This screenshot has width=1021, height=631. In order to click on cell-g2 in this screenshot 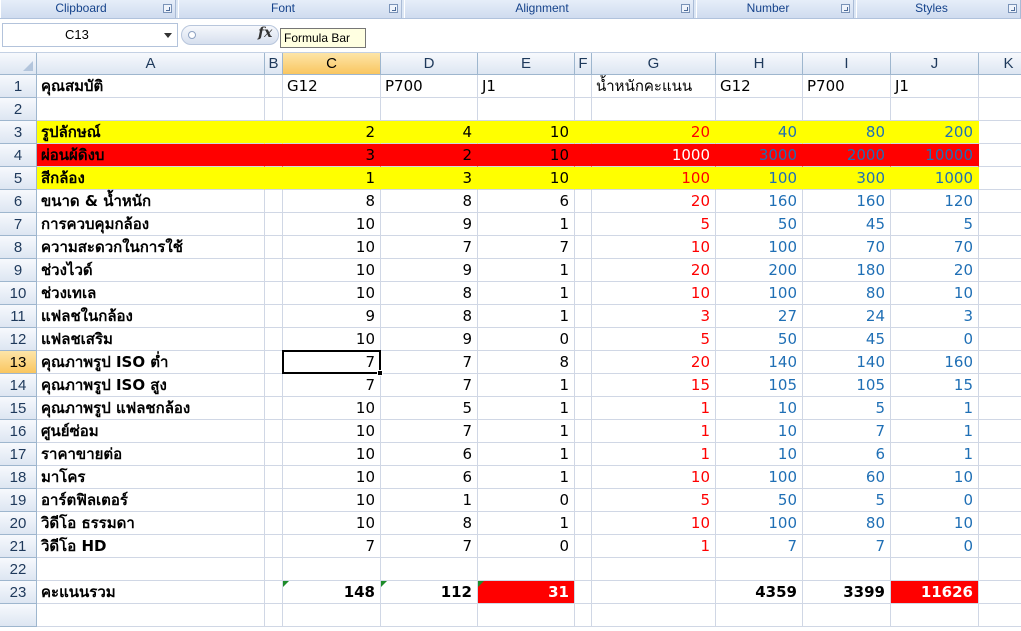, I will do `click(654, 109)`.